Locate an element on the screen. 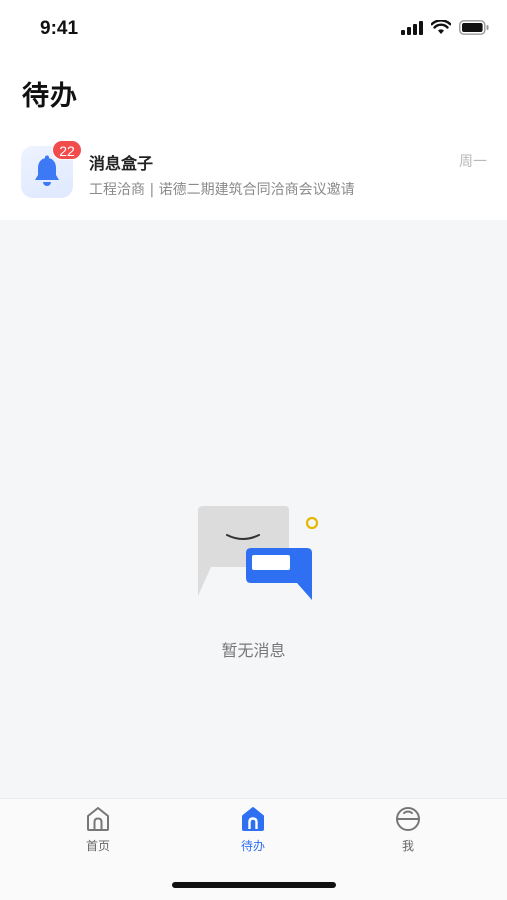 This screenshot has height=900, width=507. page-title: 待办 is located at coordinates (50, 96).